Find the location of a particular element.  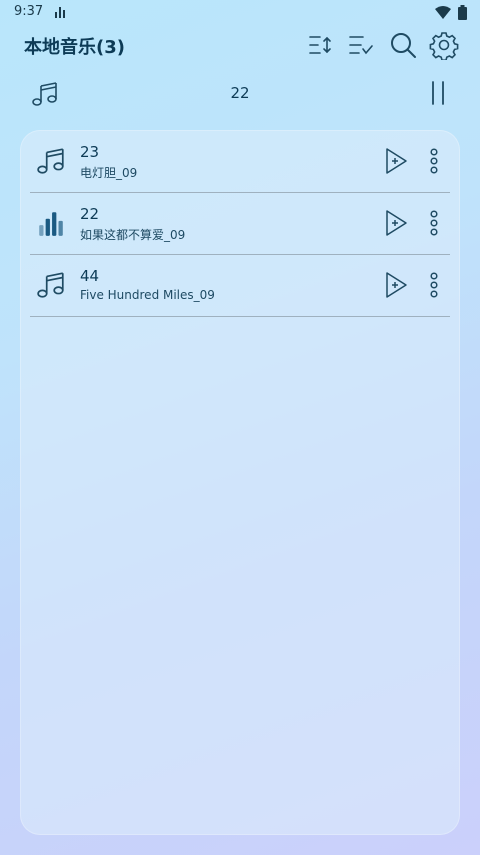

song-title: 23 is located at coordinates (90, 152).